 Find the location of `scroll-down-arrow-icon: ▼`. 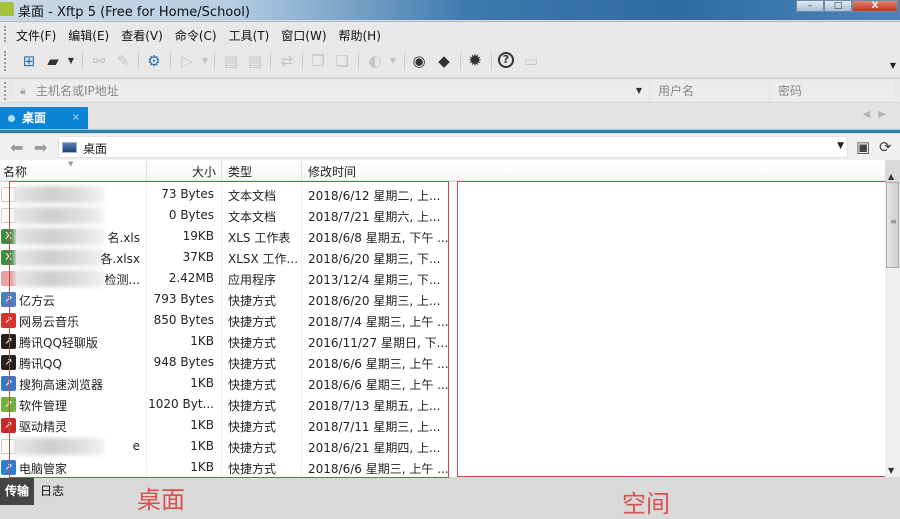

scroll-down-arrow-icon: ▼ is located at coordinates (891, 470).